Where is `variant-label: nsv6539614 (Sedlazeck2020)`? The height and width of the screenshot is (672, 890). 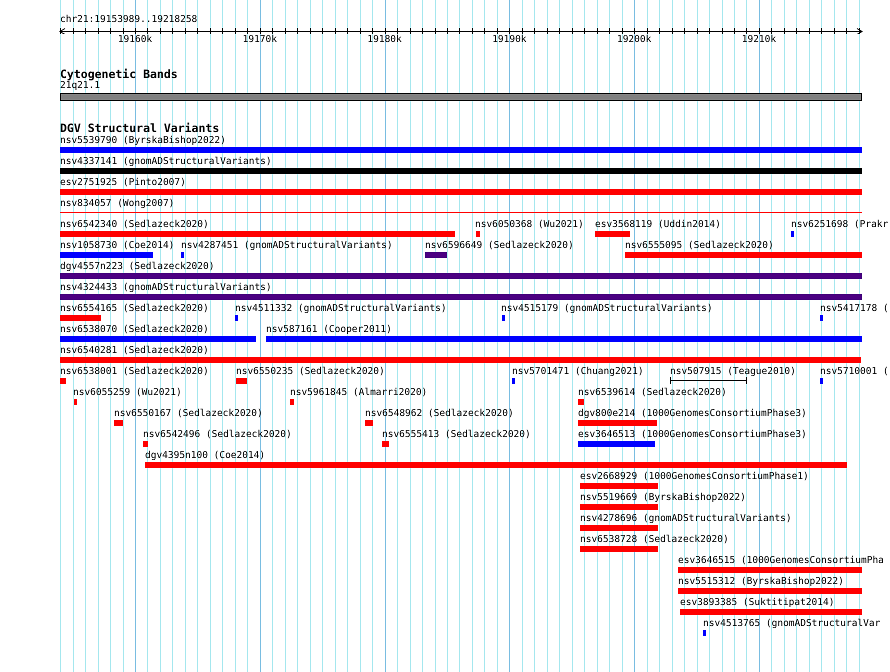
variant-label: nsv6539614 (Sedlazeck2020) is located at coordinates (652, 393).